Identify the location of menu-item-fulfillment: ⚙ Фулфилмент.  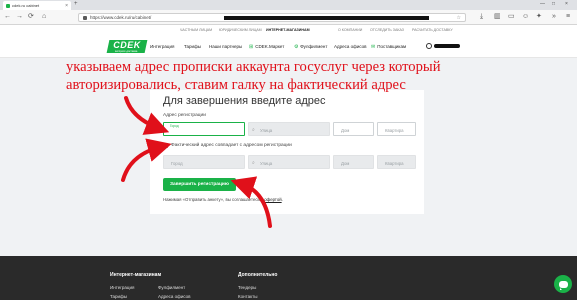
(310, 47).